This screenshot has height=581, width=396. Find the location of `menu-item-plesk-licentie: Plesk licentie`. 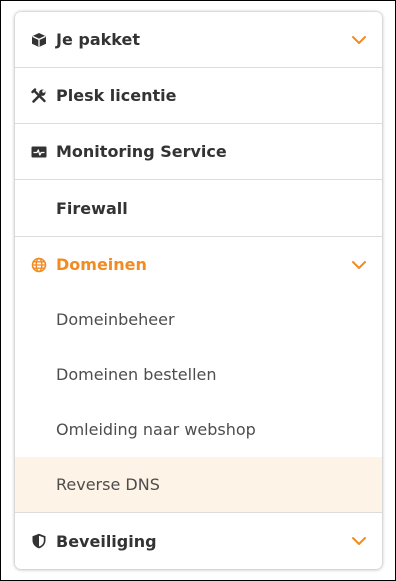

menu-item-plesk-licentie: Plesk licentie is located at coordinates (198, 96).